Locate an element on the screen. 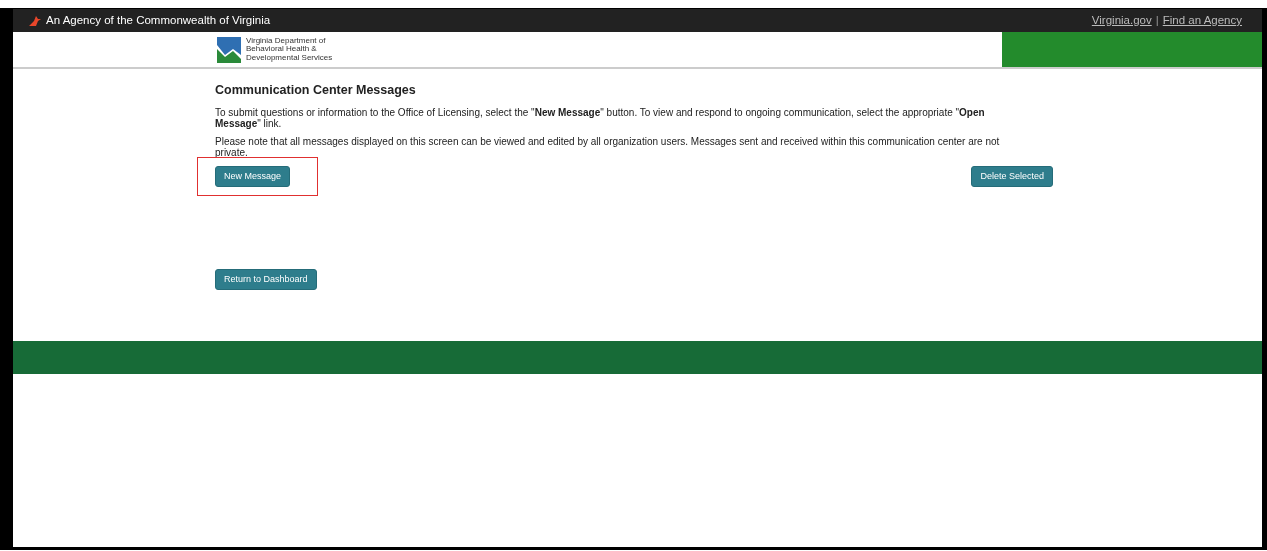 The image size is (1267, 551). cardinal-icon is located at coordinates (35, 20).